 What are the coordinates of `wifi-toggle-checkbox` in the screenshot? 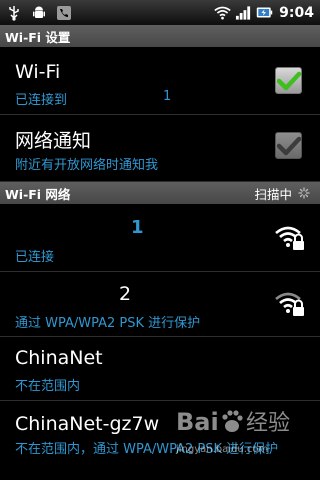 It's located at (288, 80).